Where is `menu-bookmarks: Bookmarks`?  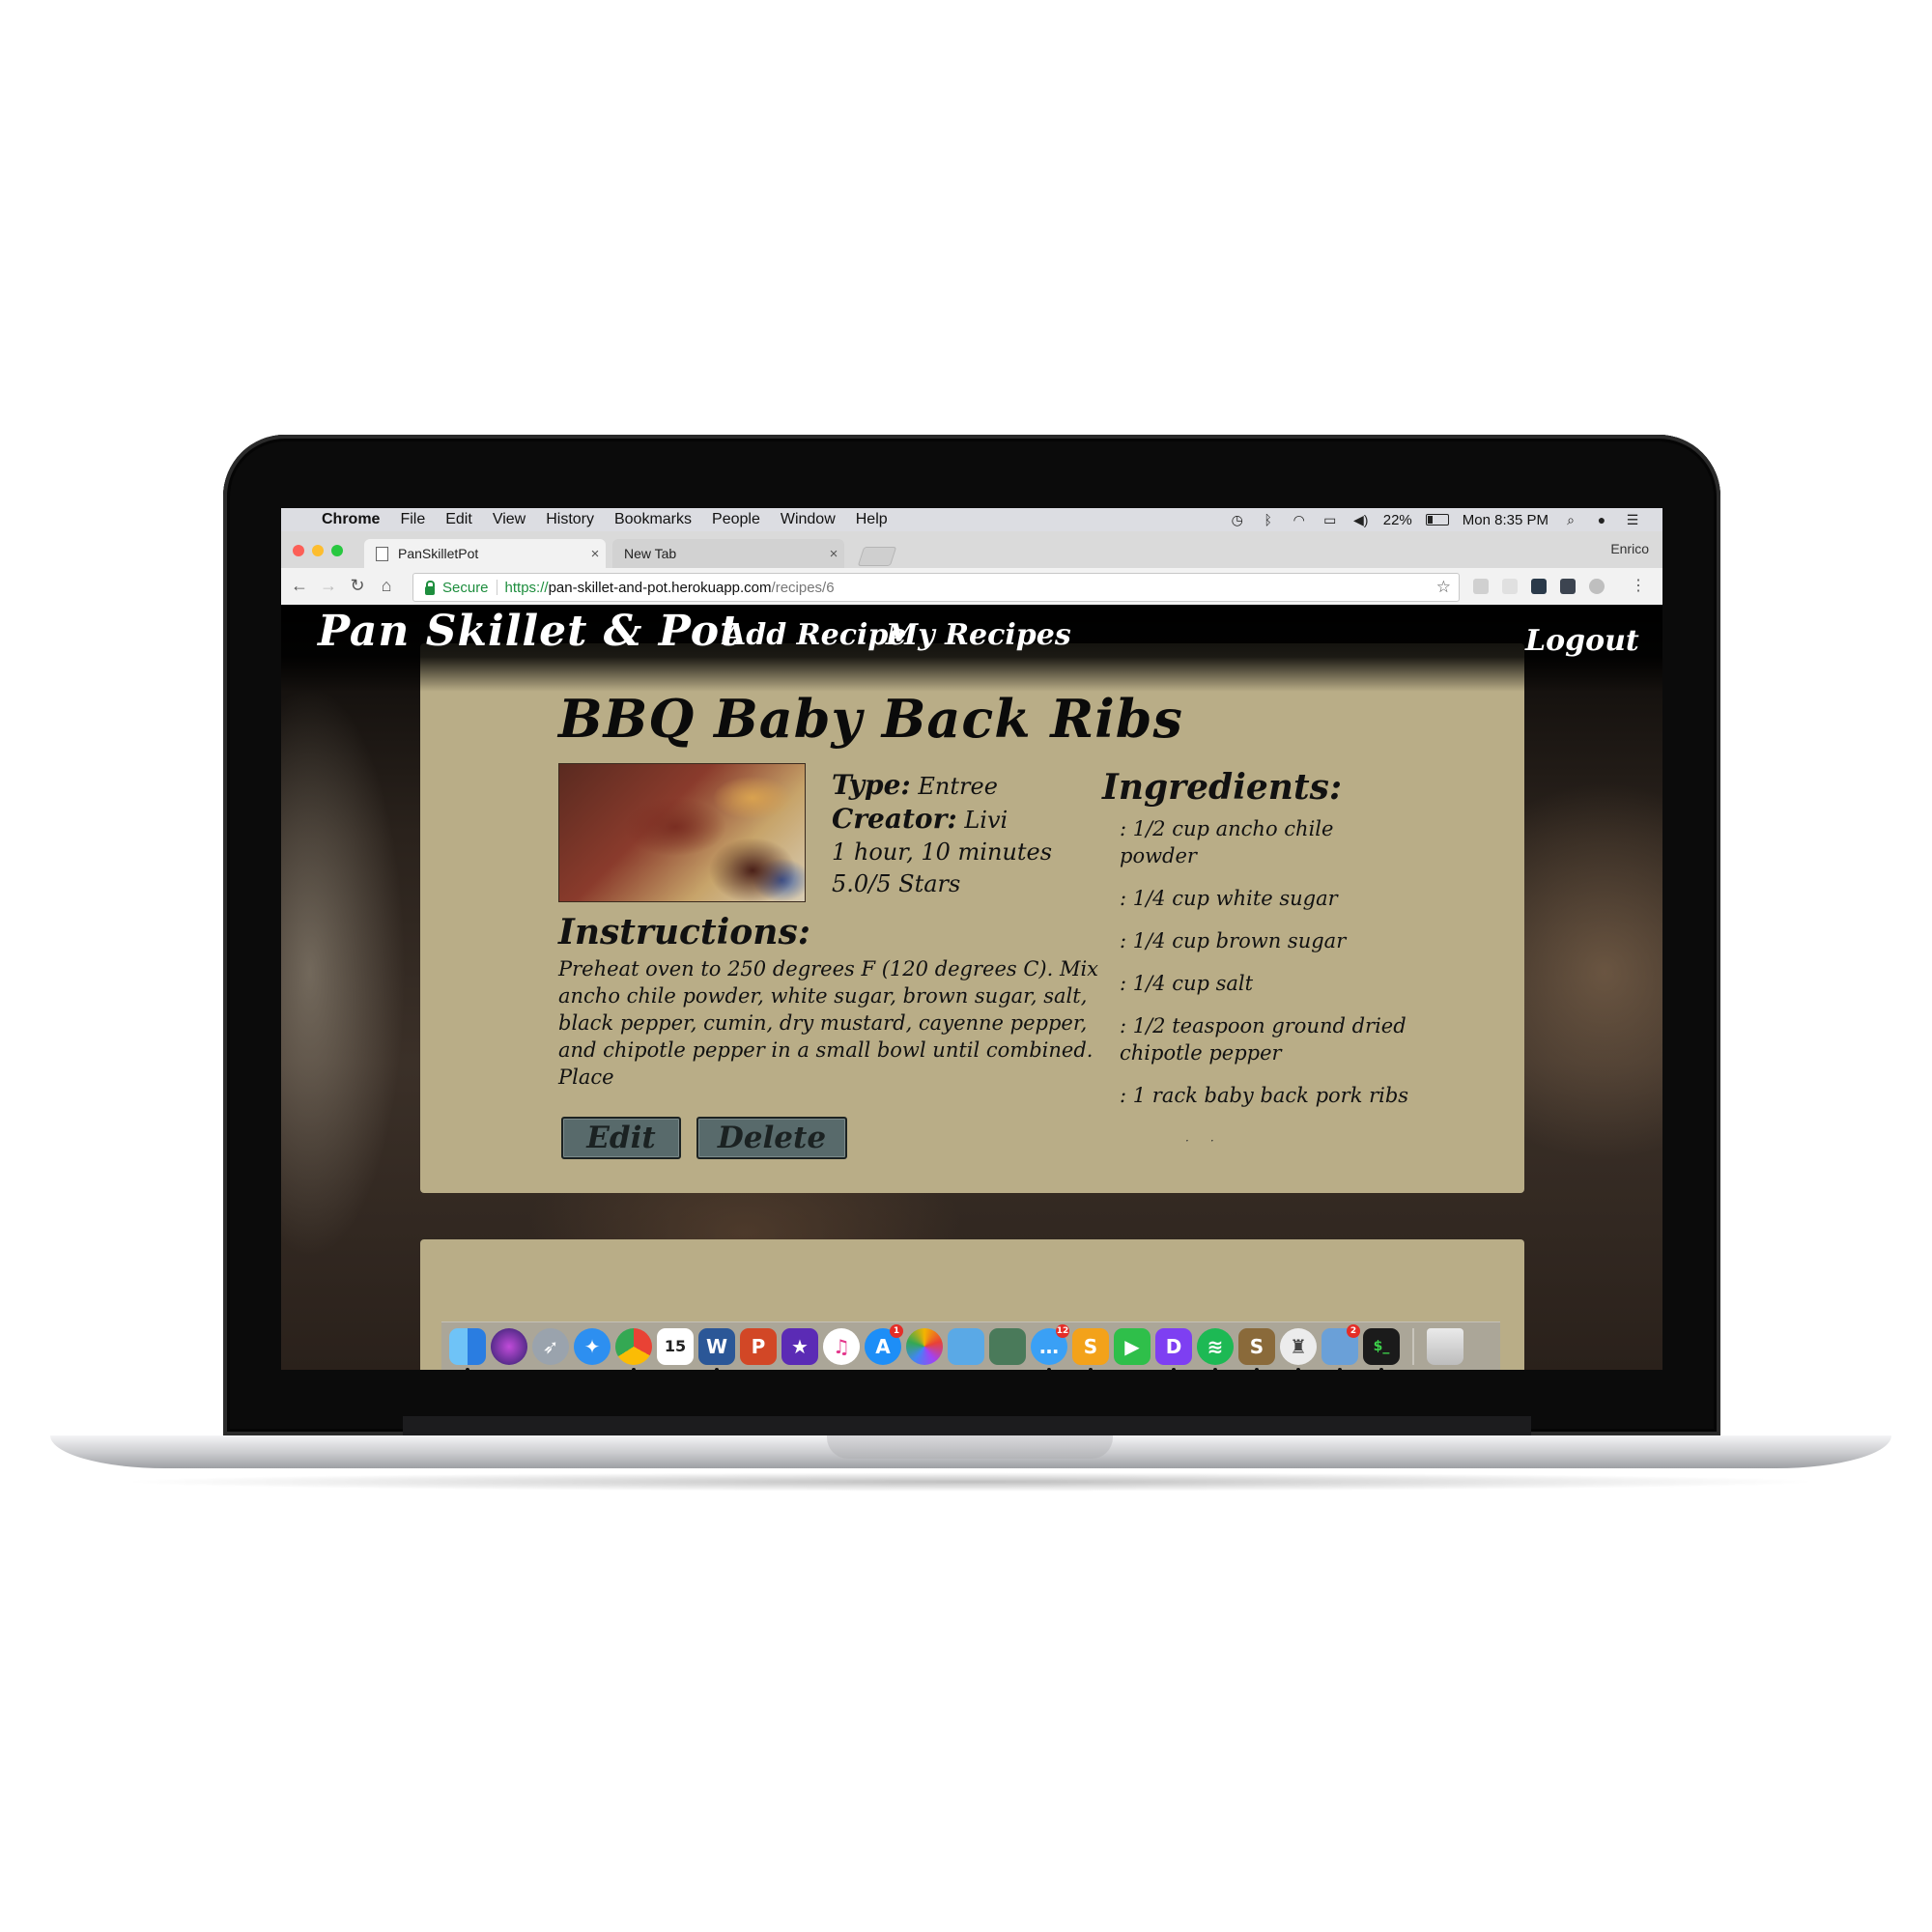
menu-bookmarks: Bookmarks is located at coordinates (653, 519).